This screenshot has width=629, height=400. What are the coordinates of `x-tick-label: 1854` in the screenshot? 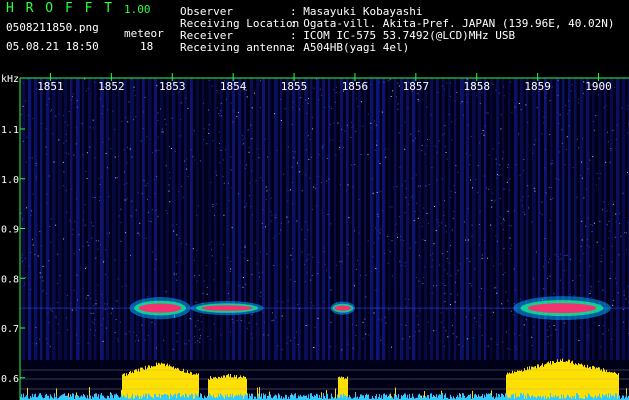 It's located at (233, 86).